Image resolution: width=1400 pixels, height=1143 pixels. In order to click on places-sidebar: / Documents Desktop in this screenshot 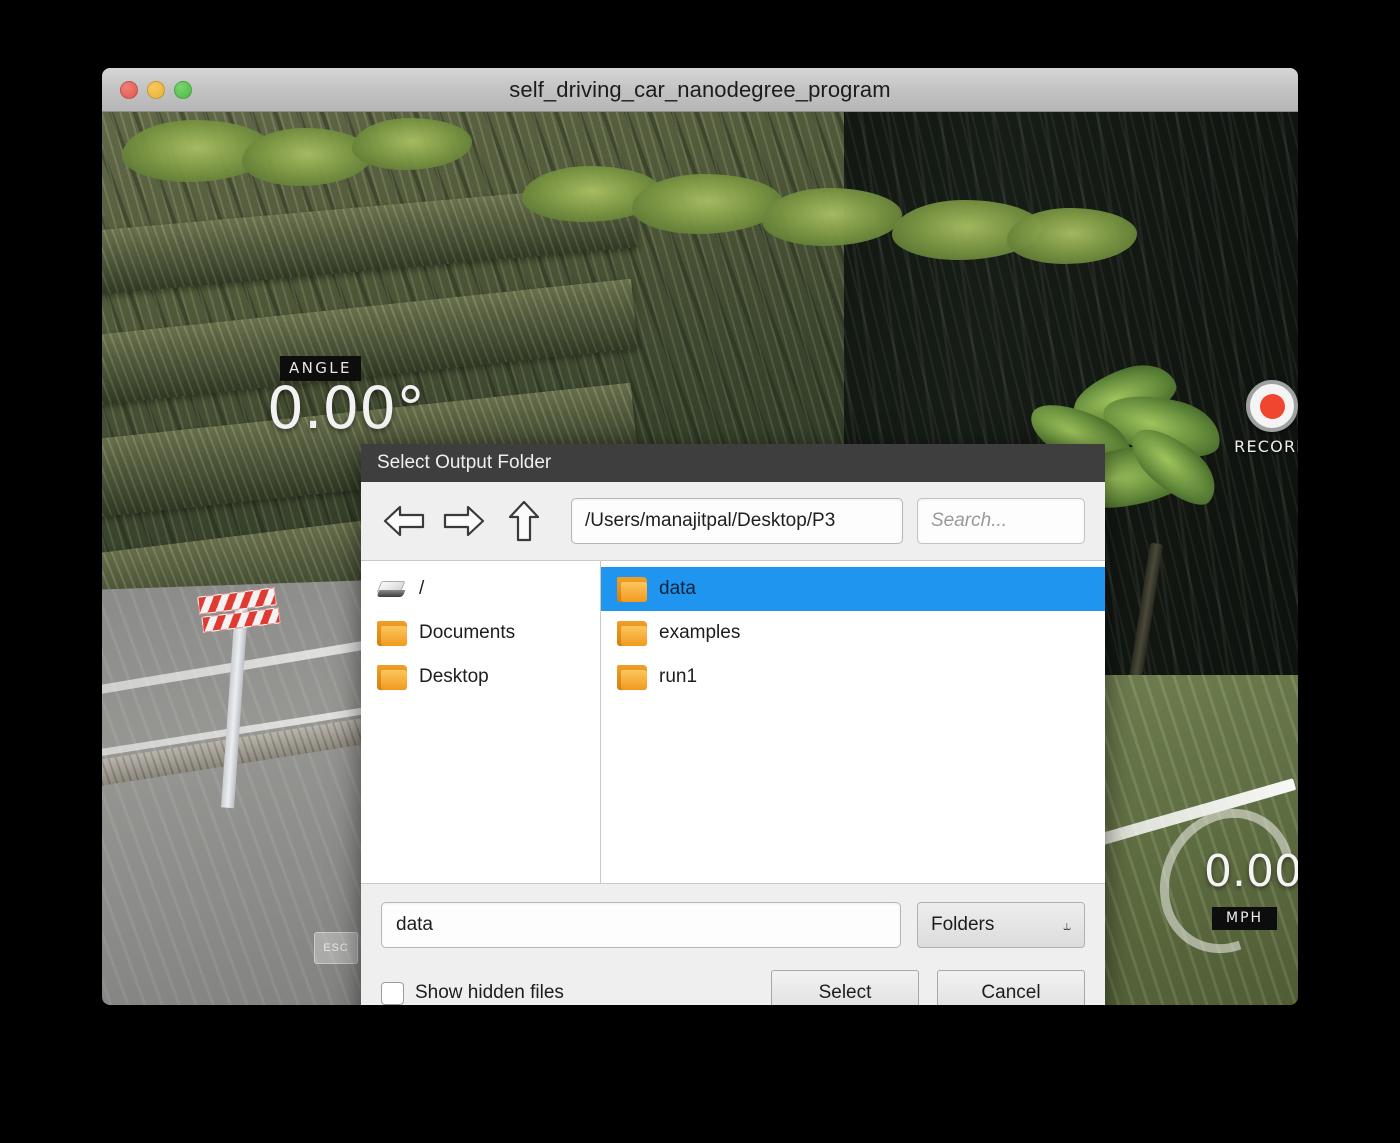, I will do `click(481, 722)`.